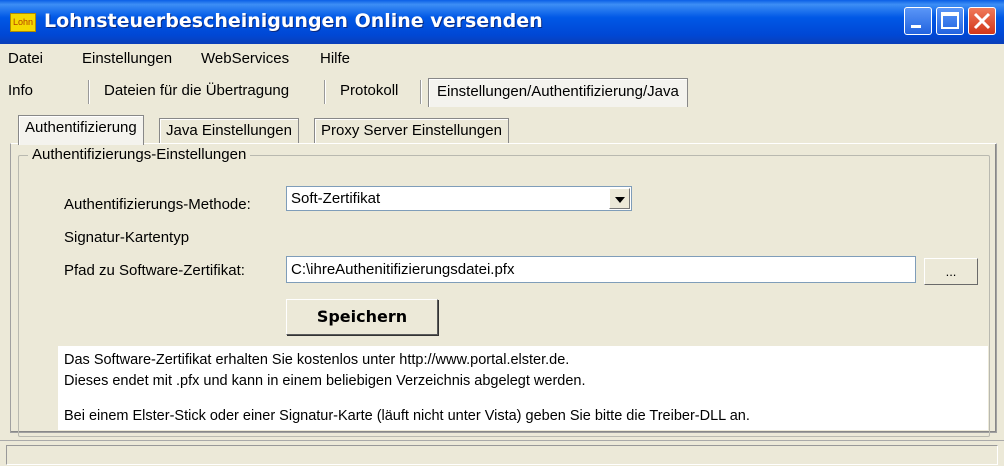 This screenshot has height=466, width=1004. What do you see at coordinates (81, 130) in the screenshot?
I see `subtab-authentifizierung: Authentifizierung` at bounding box center [81, 130].